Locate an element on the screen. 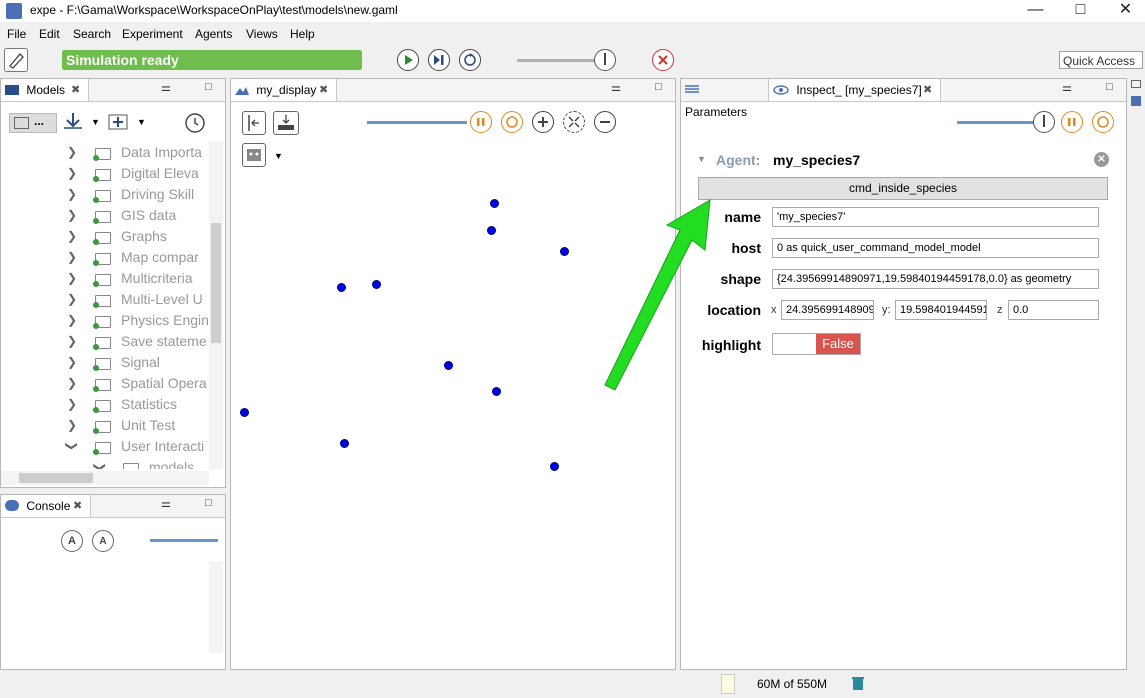 This screenshot has height=698, width=1145. inspect-slider-knob is located at coordinates (1044, 122).